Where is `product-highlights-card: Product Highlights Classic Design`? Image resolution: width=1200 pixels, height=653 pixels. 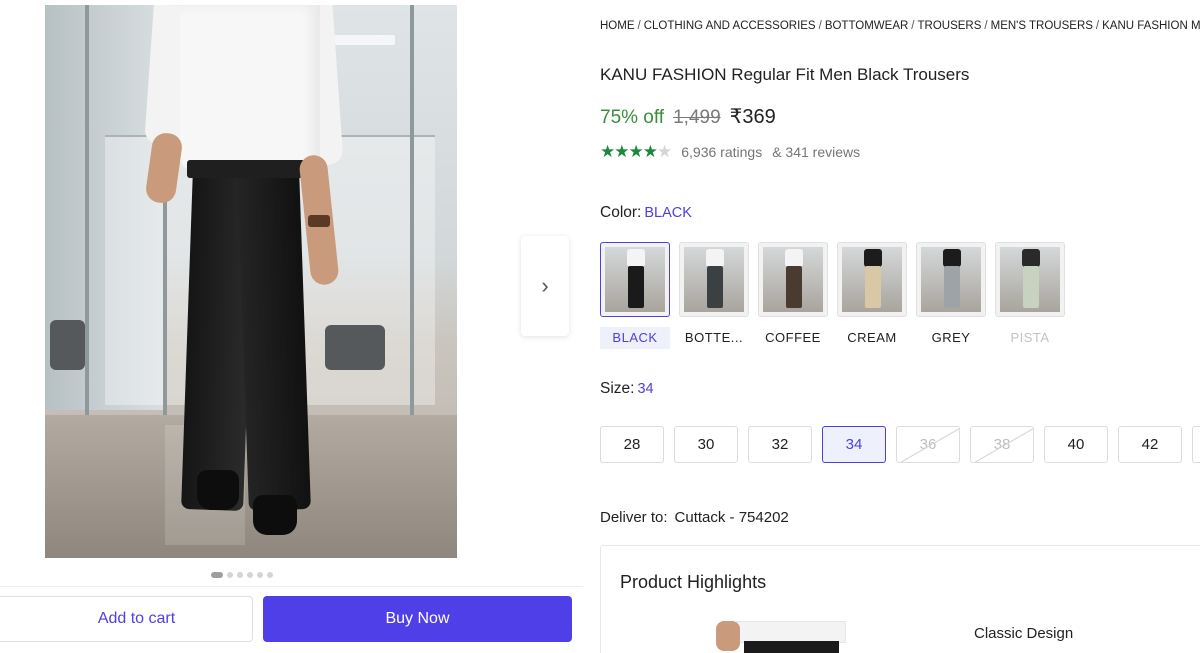
product-highlights-card: Product Highlights Classic Design is located at coordinates (900, 599).